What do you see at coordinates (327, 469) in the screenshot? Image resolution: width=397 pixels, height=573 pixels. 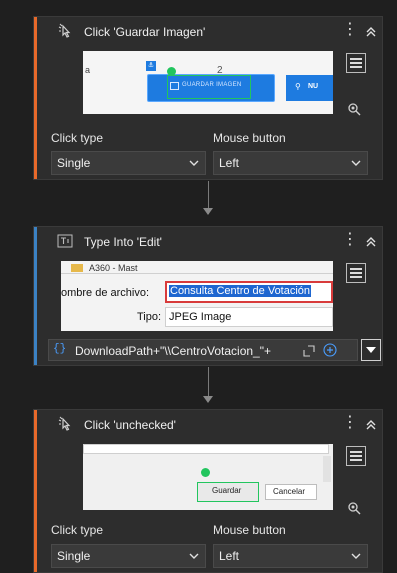 I see `screenshot-scrollbar` at bounding box center [327, 469].